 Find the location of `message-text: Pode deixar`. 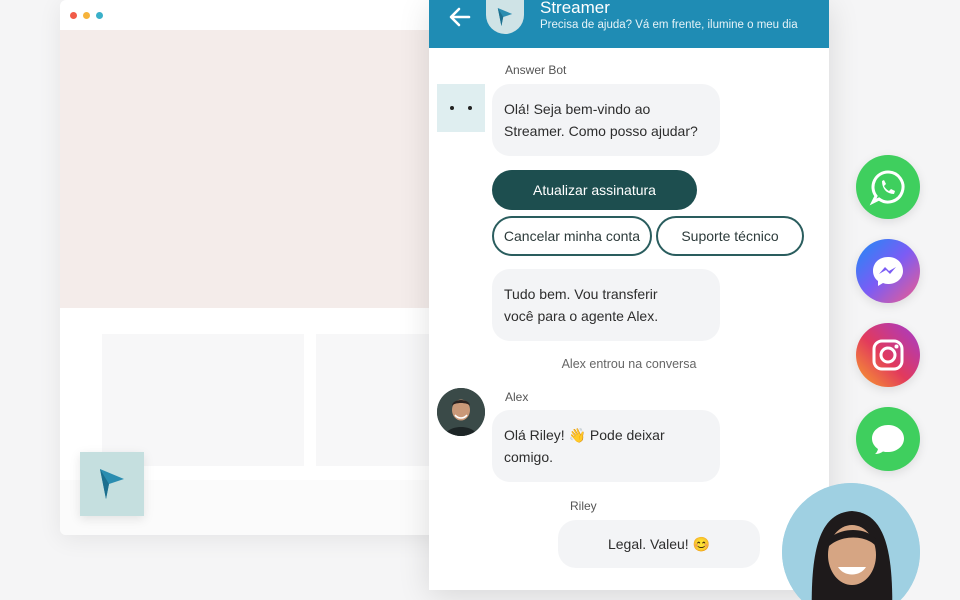

message-text: Pode deixar is located at coordinates (627, 435).